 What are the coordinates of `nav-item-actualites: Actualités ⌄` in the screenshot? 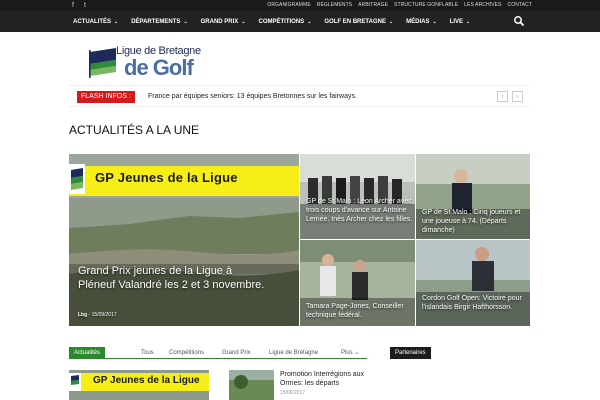 It's located at (99, 21).